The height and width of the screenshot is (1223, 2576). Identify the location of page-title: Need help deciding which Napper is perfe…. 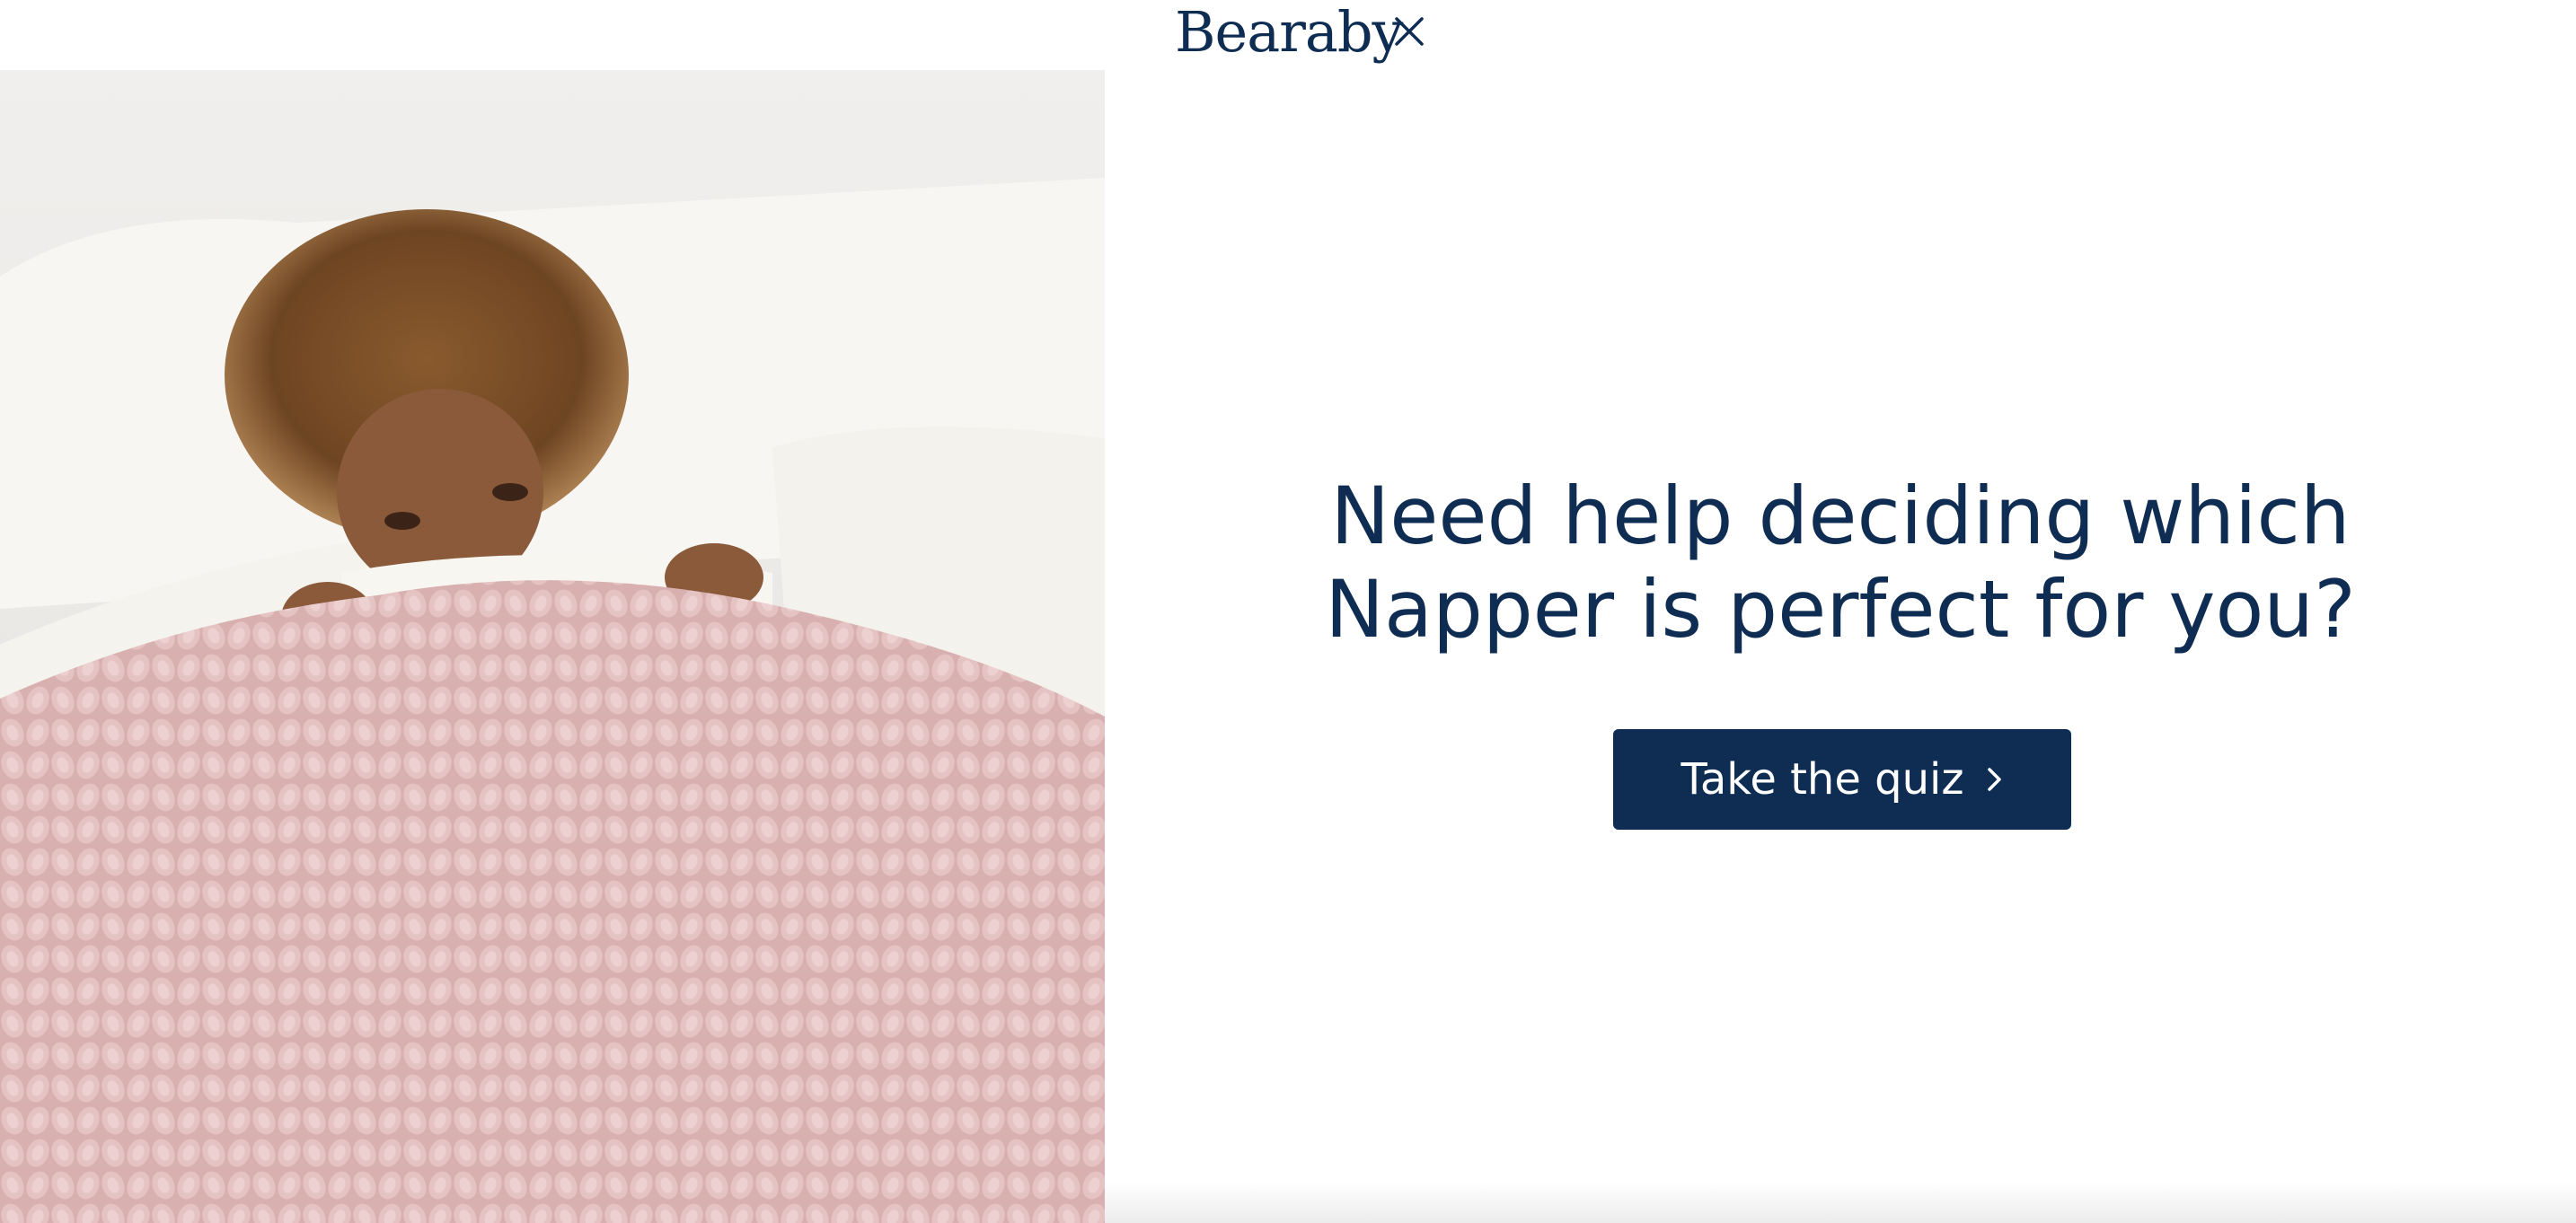
(1840, 563).